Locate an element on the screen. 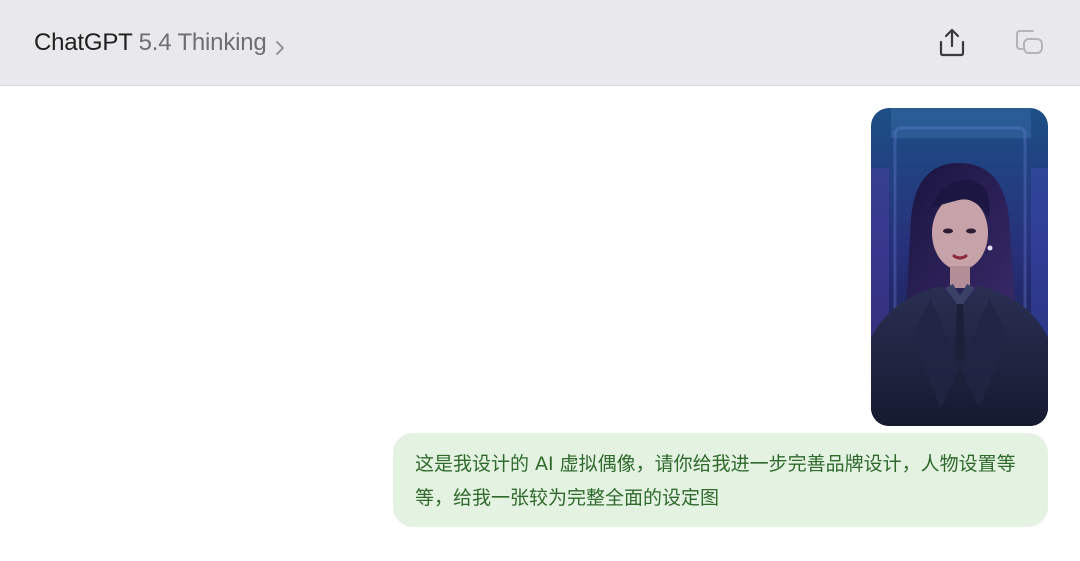 The image size is (1080, 561). share-upload-icon is located at coordinates (952, 44).